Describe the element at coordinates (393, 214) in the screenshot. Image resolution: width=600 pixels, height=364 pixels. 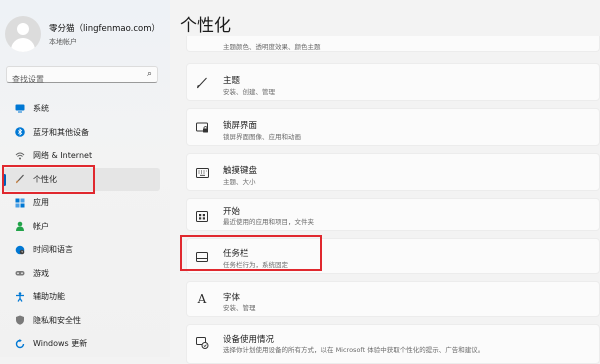
I see `settings-card-start: 开始 最近使用的应用和项目，文件夹` at that location.